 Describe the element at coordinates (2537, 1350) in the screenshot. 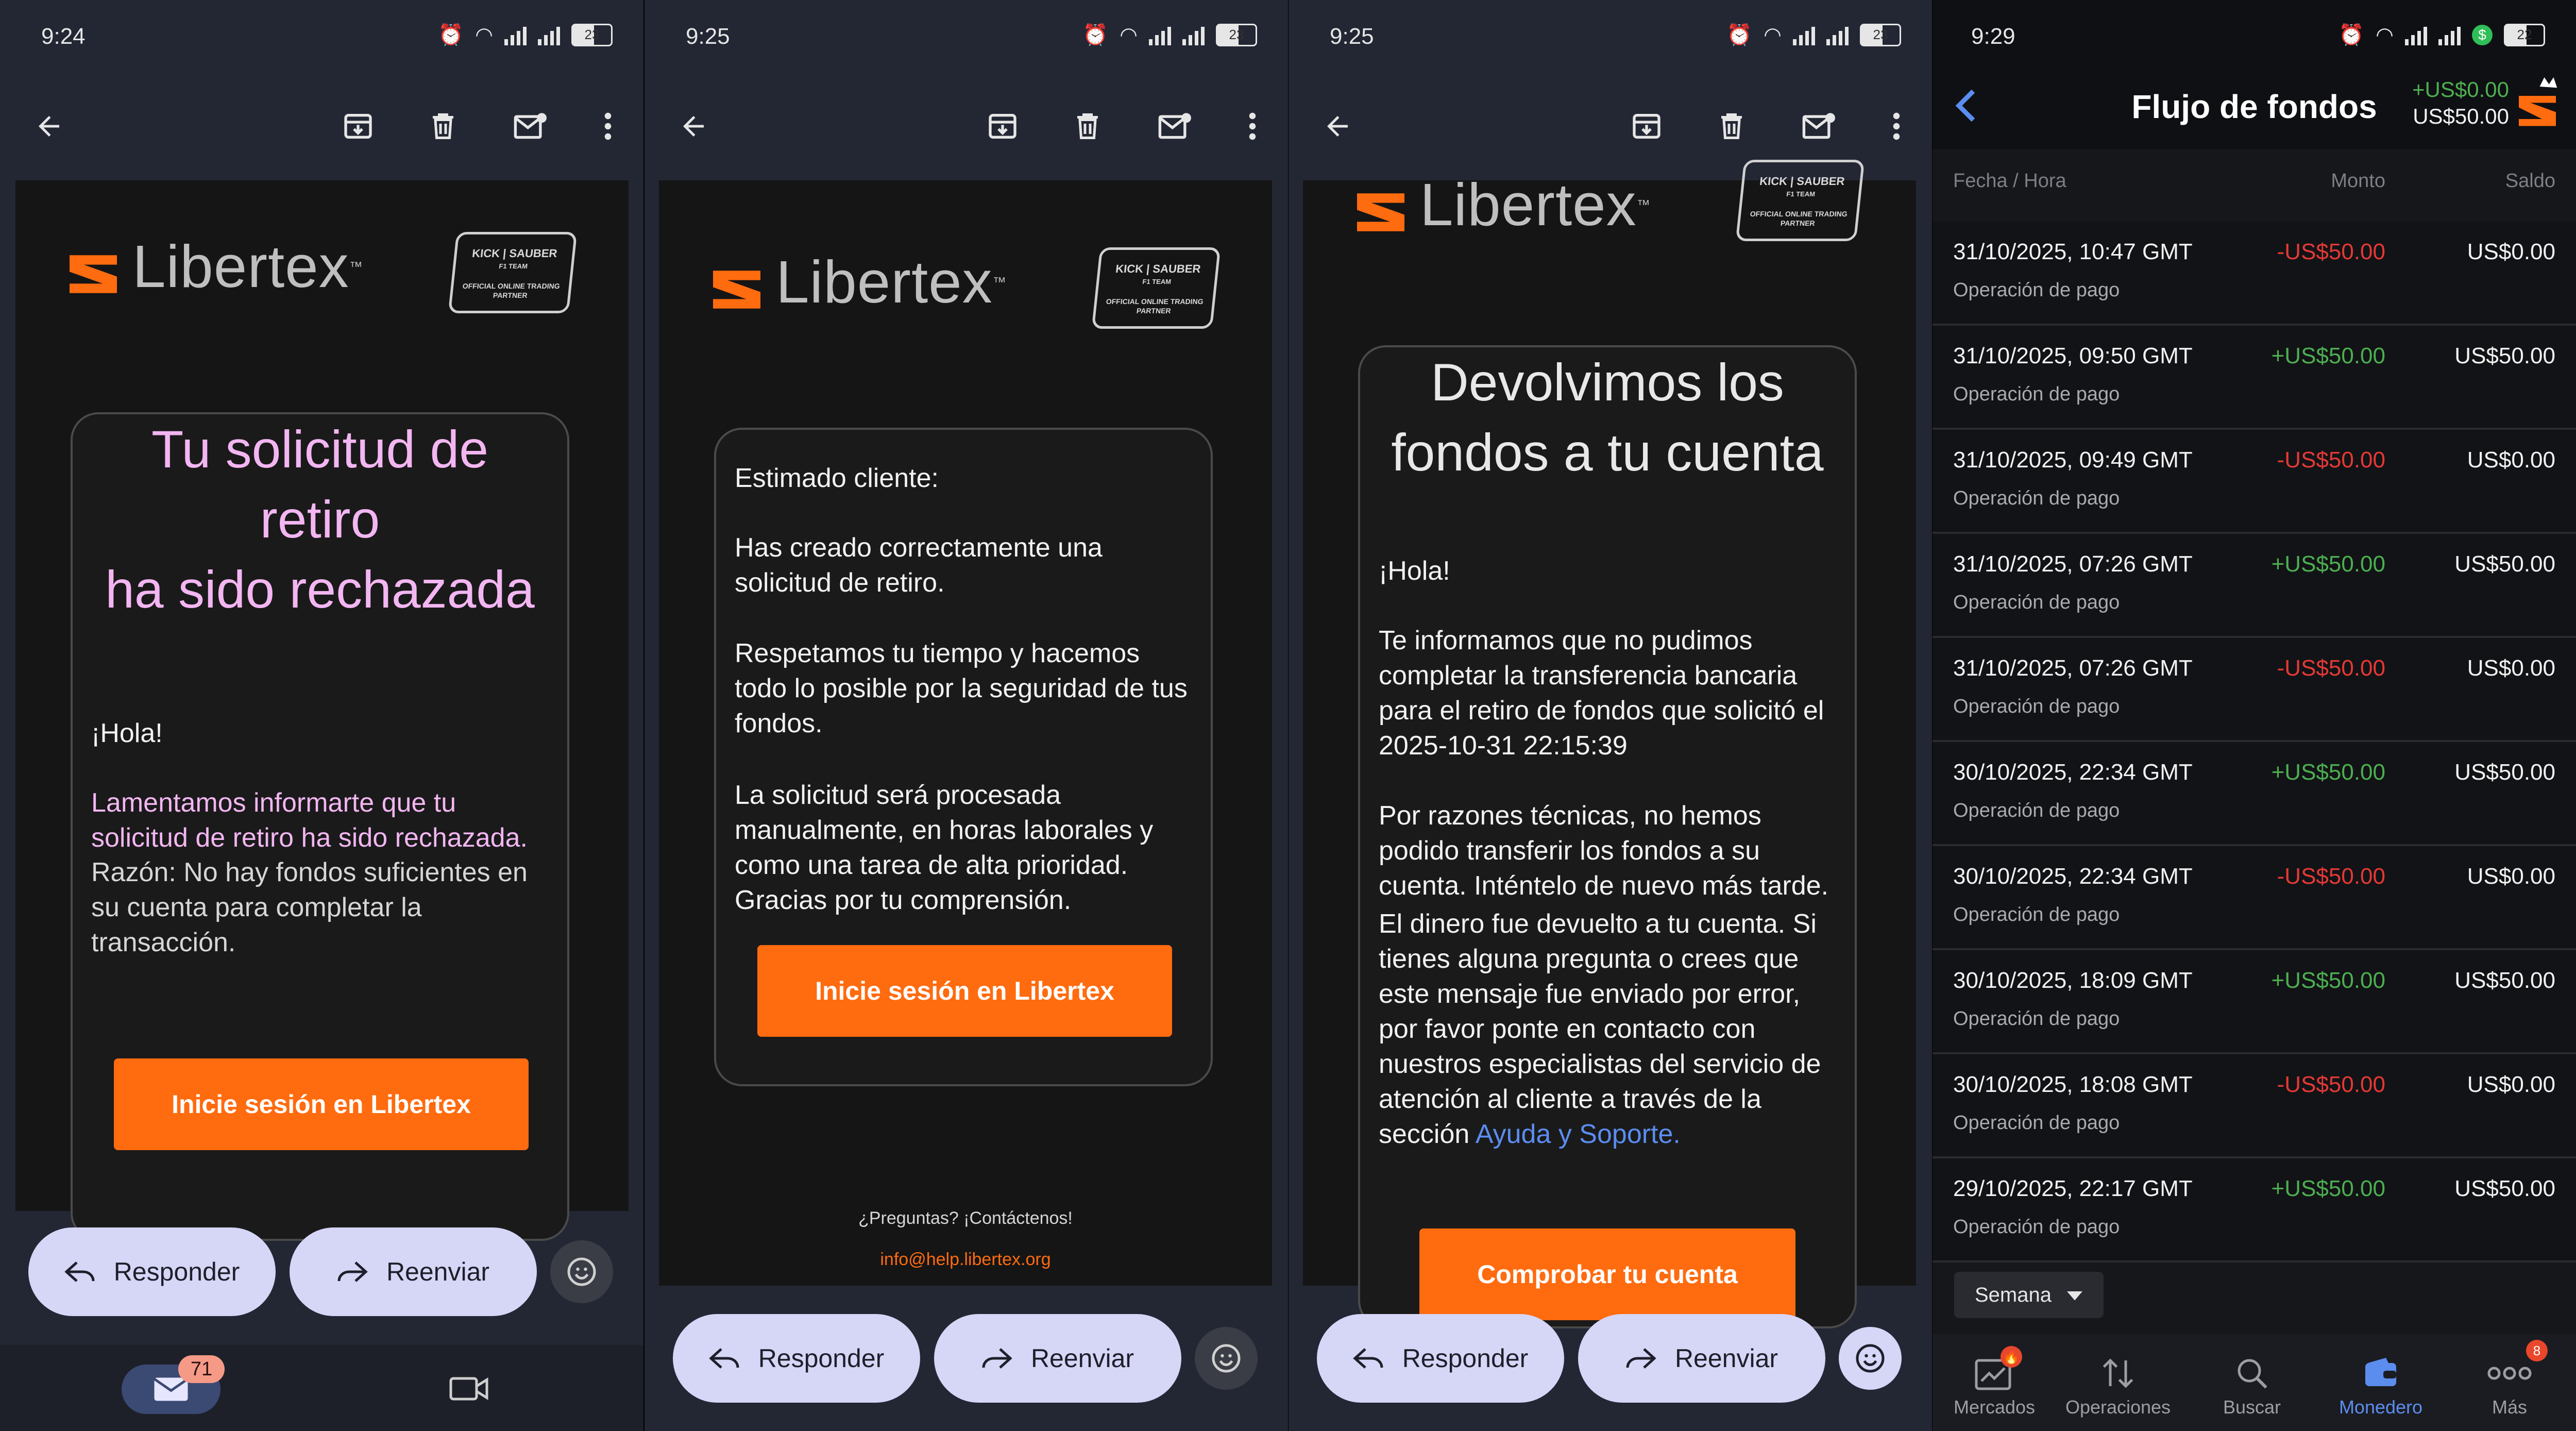

I see `mas-badge: 8` at that location.